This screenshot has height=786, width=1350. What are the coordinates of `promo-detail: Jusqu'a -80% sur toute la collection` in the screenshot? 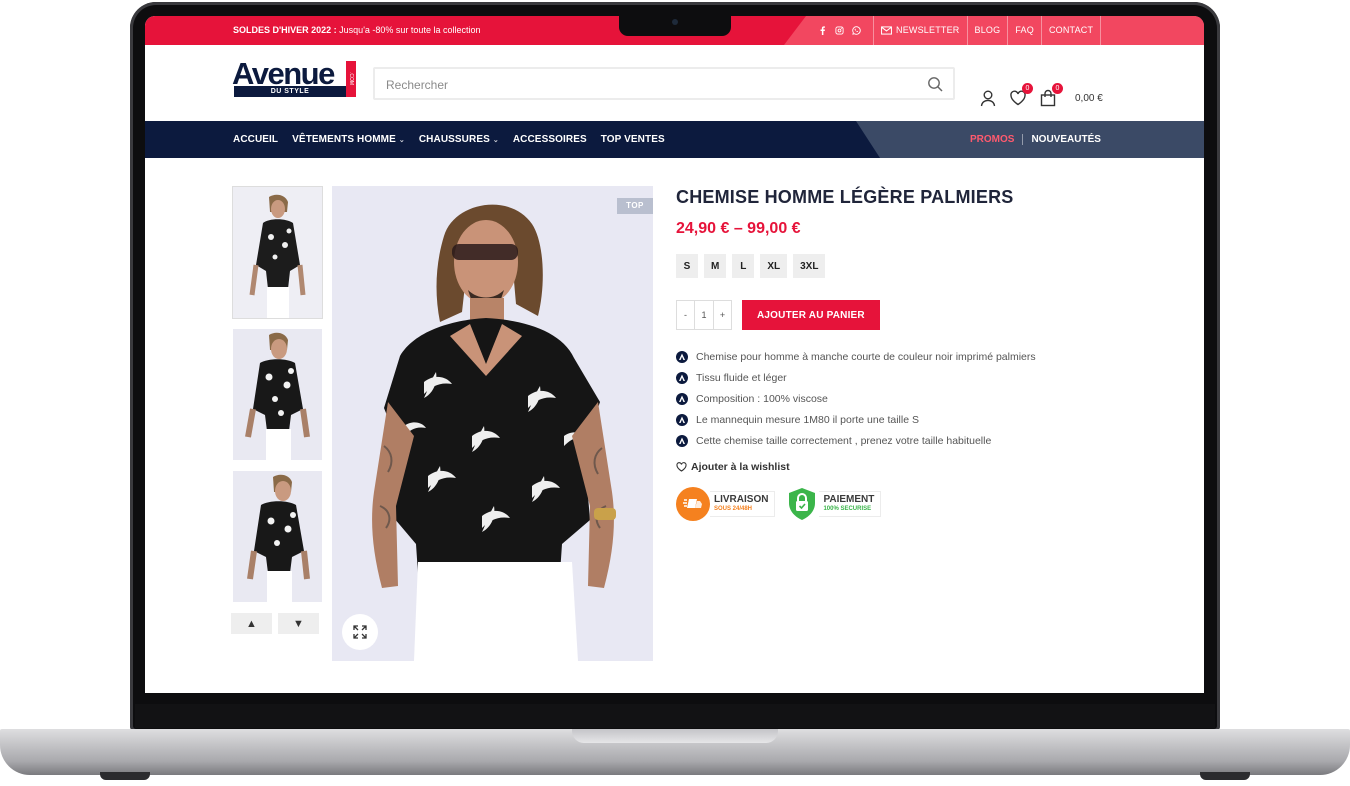 It's located at (408, 30).